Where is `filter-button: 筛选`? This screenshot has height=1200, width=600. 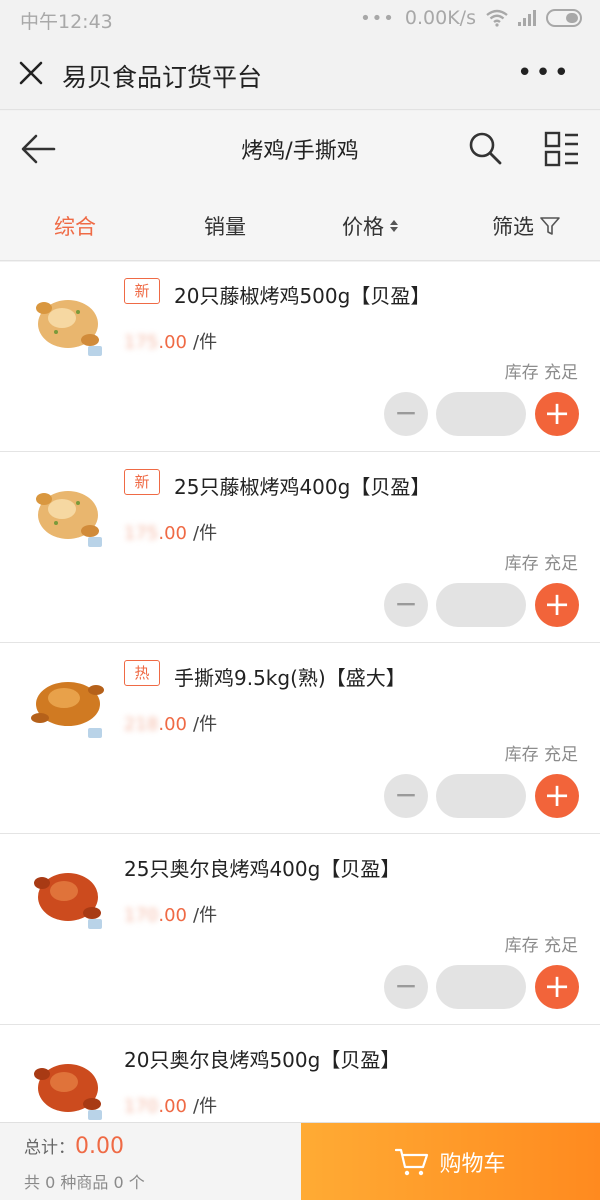
filter-button: 筛选 is located at coordinates (526, 226).